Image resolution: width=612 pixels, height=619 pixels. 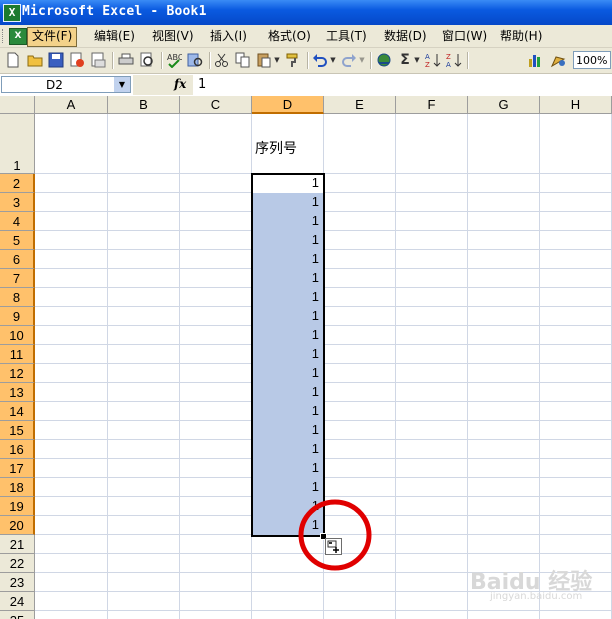 I want to click on excel-app-icon: X, so click(x=12, y=13).